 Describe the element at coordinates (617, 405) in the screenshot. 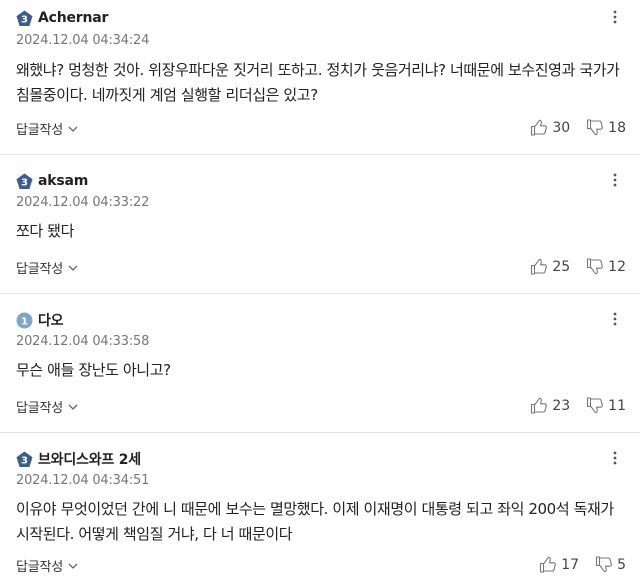

I see `dislike-count: 11` at that location.